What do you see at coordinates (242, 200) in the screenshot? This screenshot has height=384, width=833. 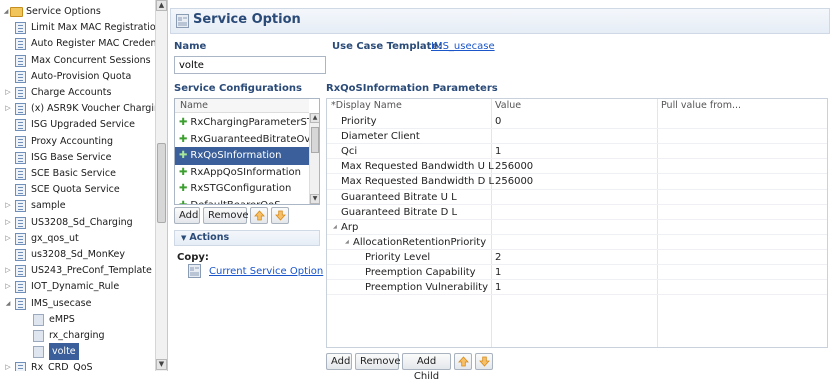 I see `config-list-item: ✚DefaultBearerQoS` at bounding box center [242, 200].